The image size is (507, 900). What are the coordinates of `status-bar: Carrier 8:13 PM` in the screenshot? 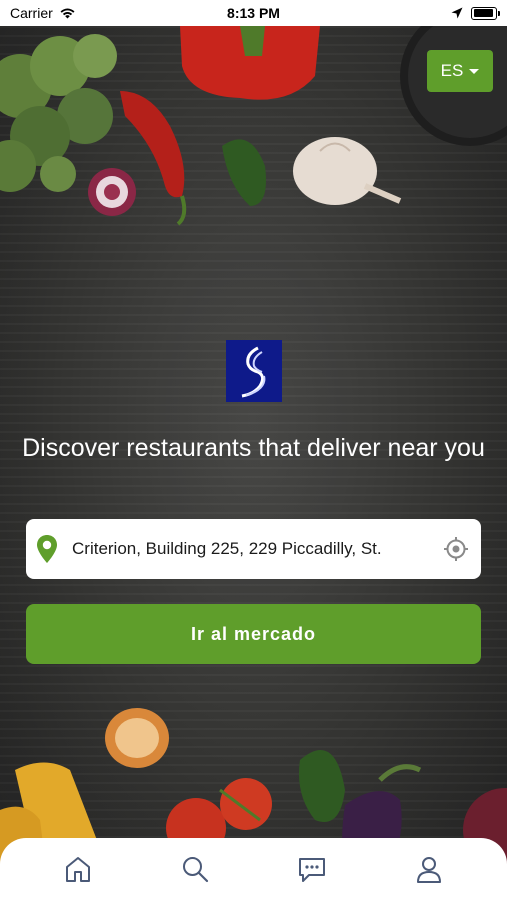 It's located at (253, 13).